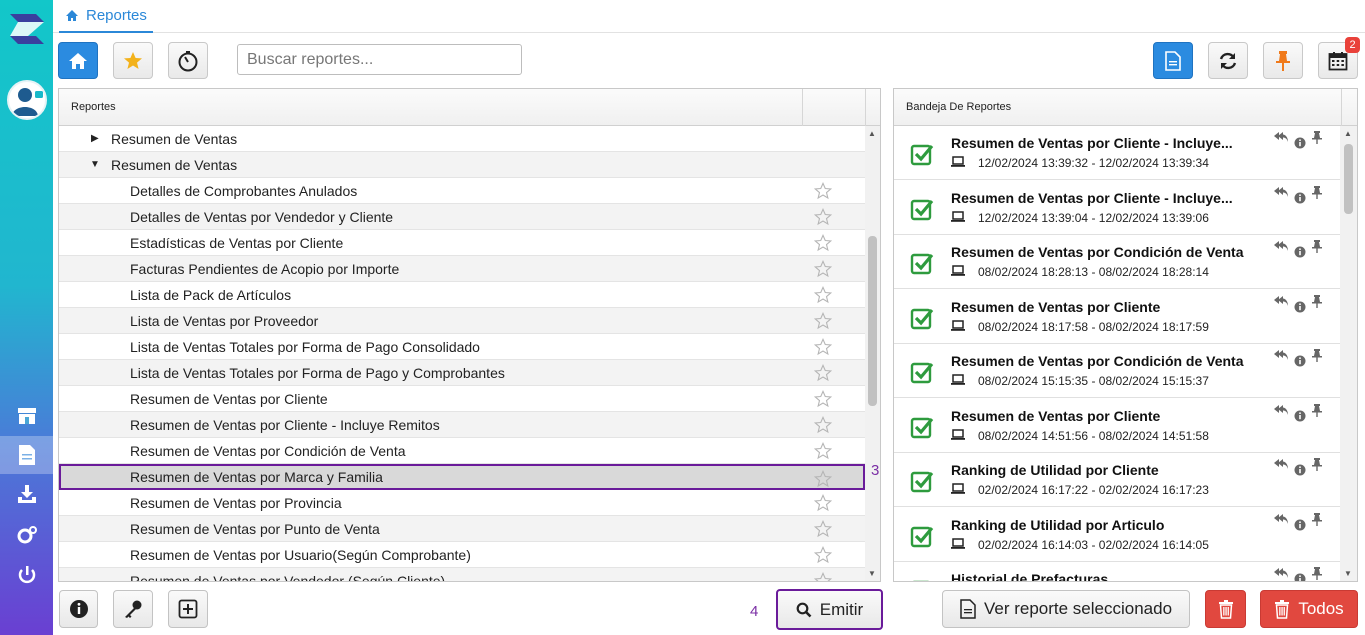 This screenshot has height=635, width=1365. What do you see at coordinates (1228, 60) in the screenshot?
I see `refresh-button` at bounding box center [1228, 60].